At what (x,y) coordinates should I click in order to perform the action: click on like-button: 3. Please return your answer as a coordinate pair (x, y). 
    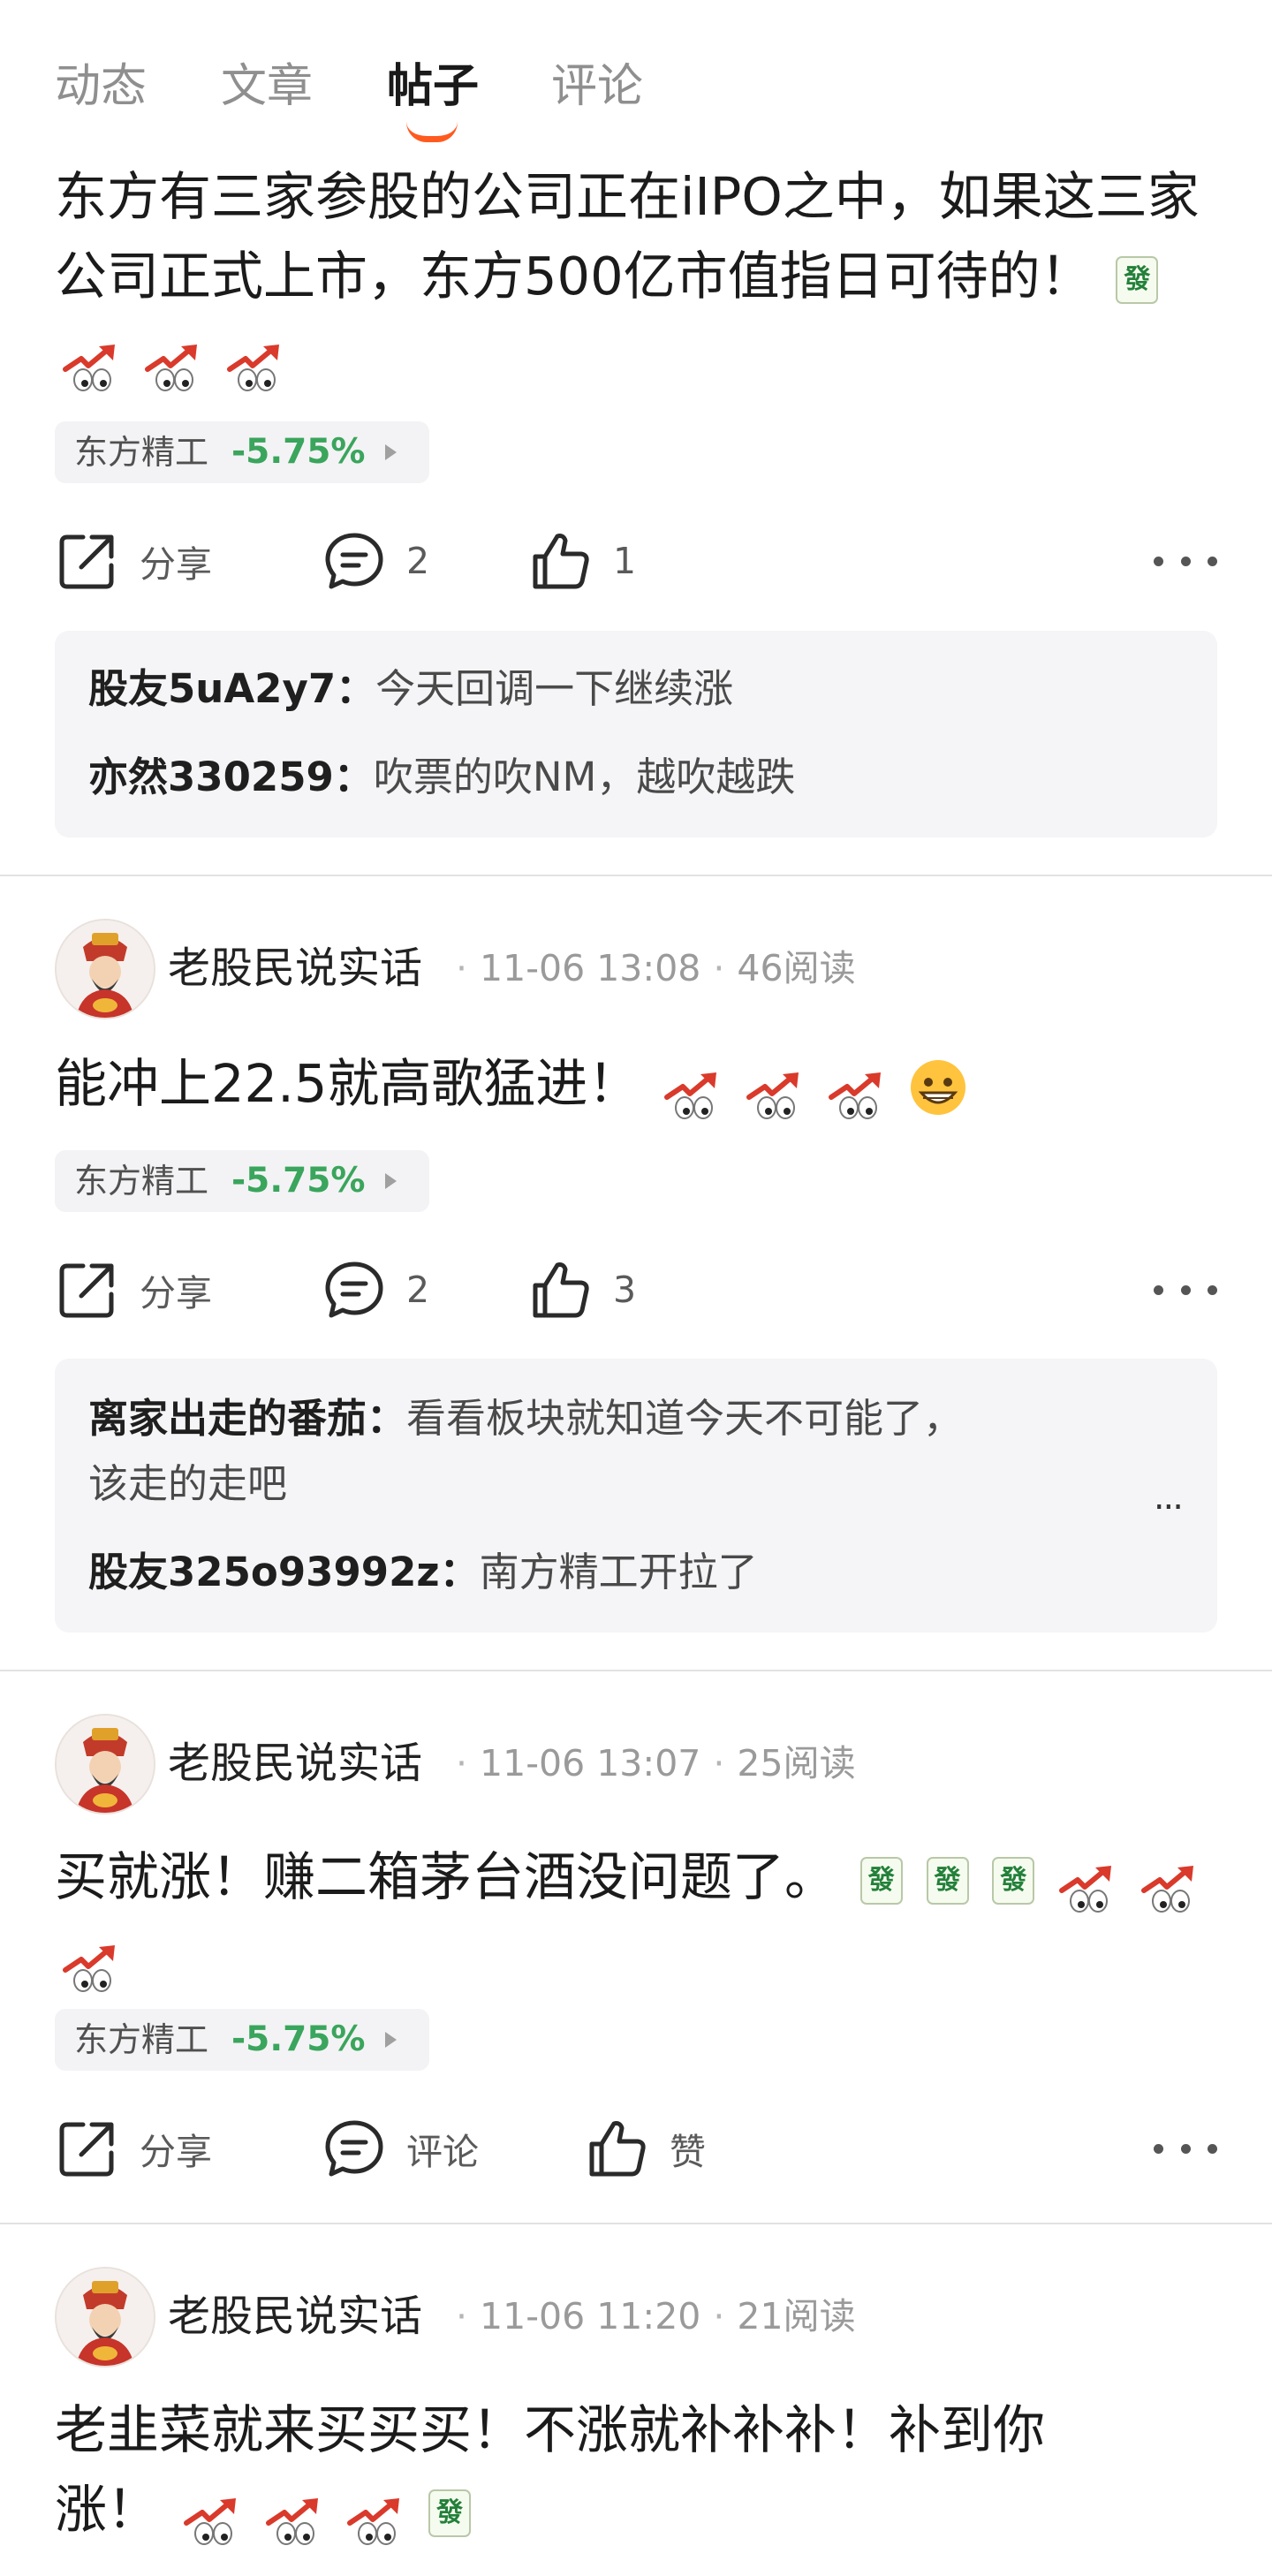
    Looking at the image, I should click on (583, 1290).